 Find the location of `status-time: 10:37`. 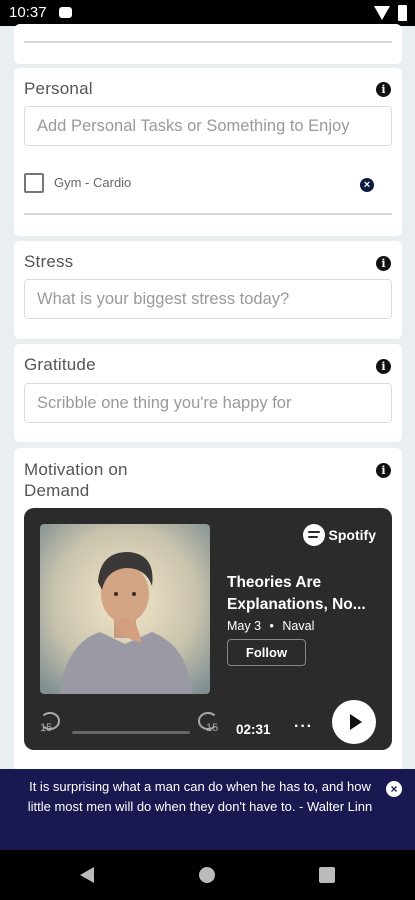

status-time: 10:37 is located at coordinates (28, 12).